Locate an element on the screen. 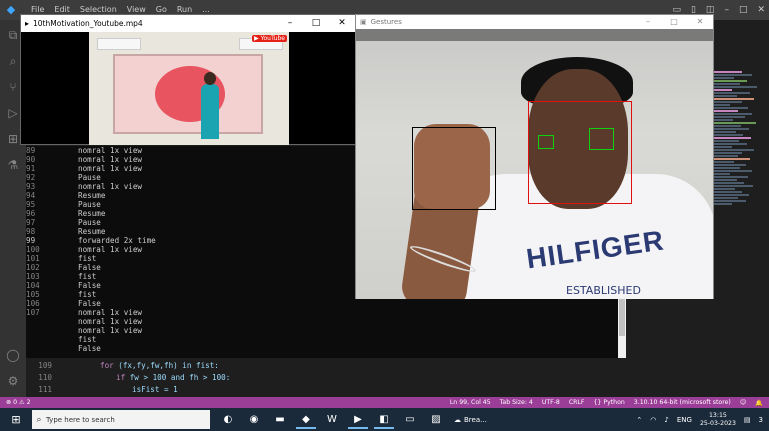 This screenshot has width=769, height=431. close-button: ✕ is located at coordinates (761, 10).